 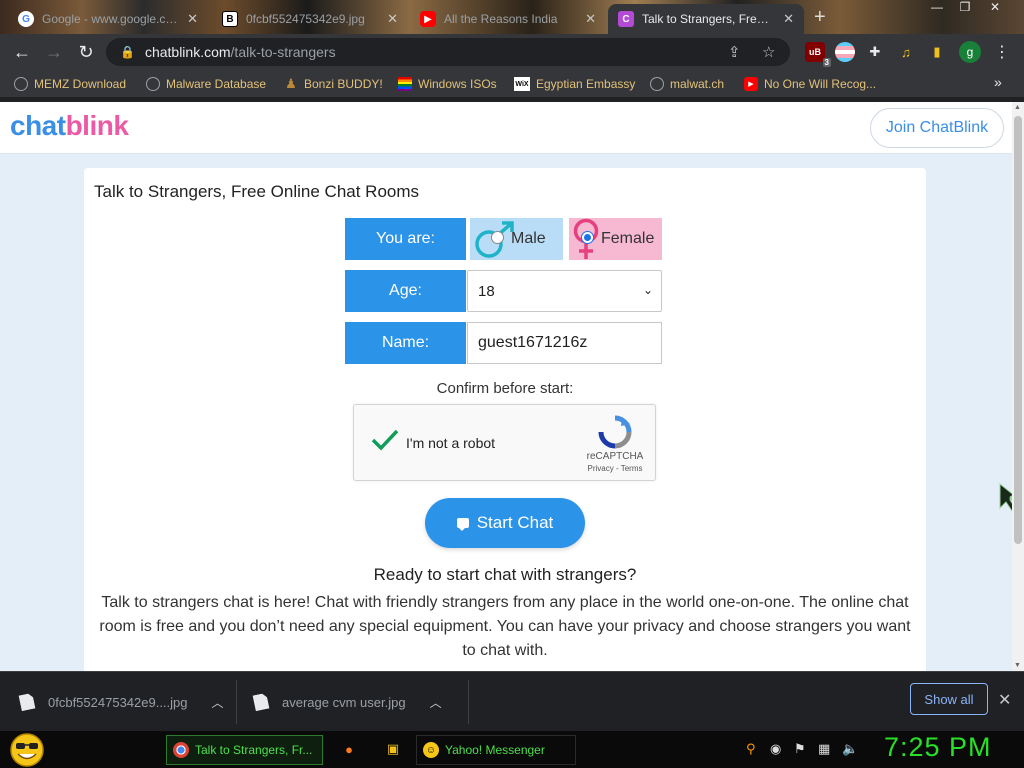 What do you see at coordinates (587, 237) in the screenshot?
I see `female-radio` at bounding box center [587, 237].